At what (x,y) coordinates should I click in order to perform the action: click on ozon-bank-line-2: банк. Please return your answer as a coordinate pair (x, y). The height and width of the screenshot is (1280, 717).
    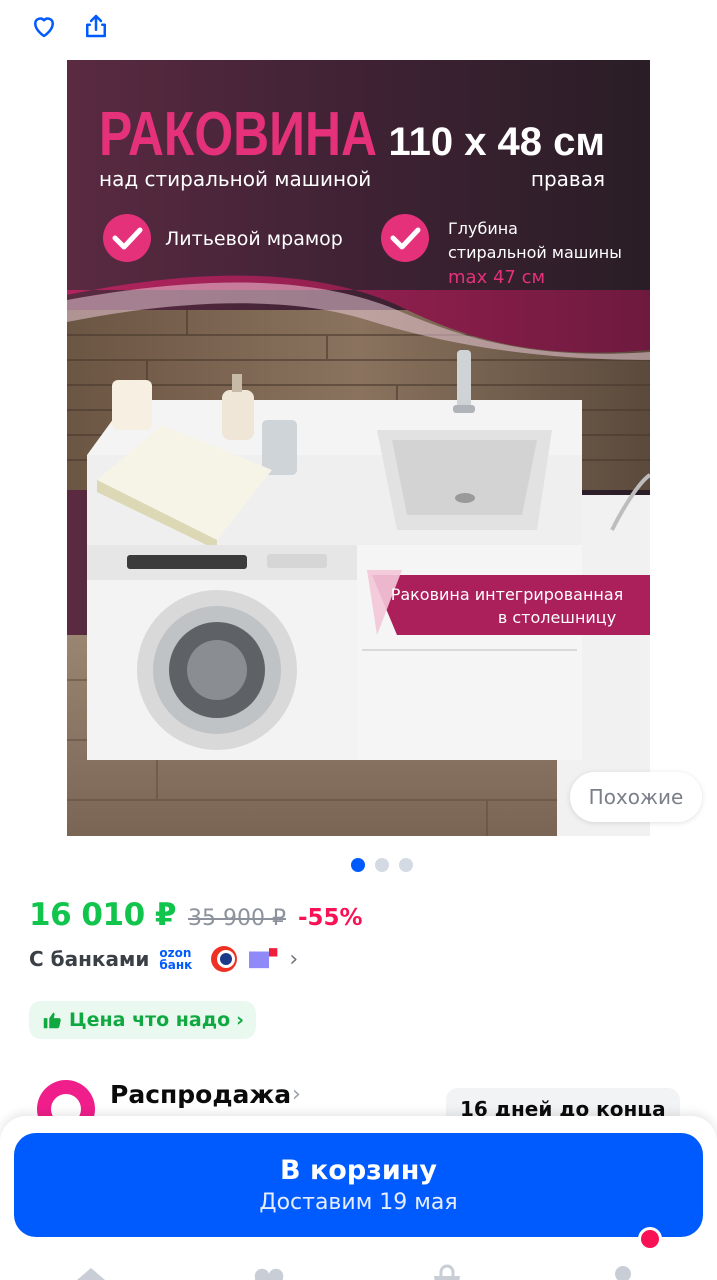
    Looking at the image, I should click on (176, 965).